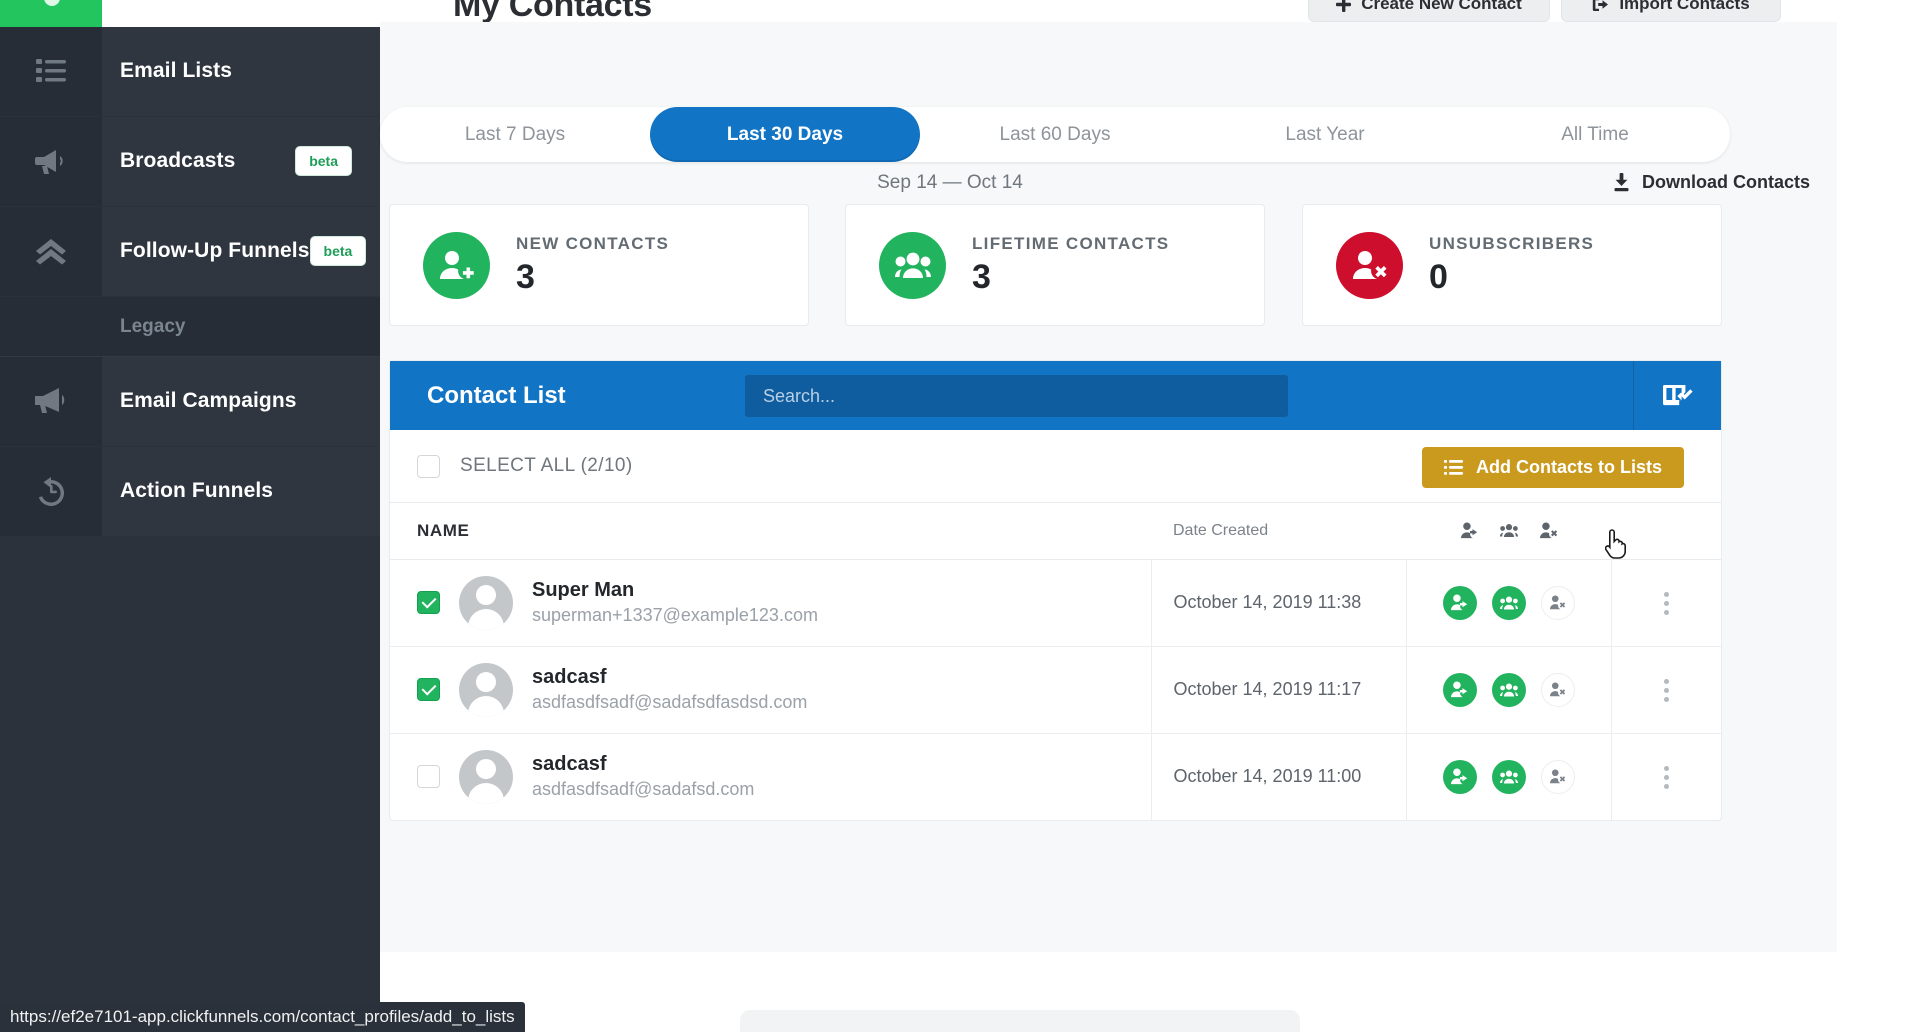 The image size is (1920, 1032). Describe the element at coordinates (1016, 396) in the screenshot. I see `search-input` at that location.